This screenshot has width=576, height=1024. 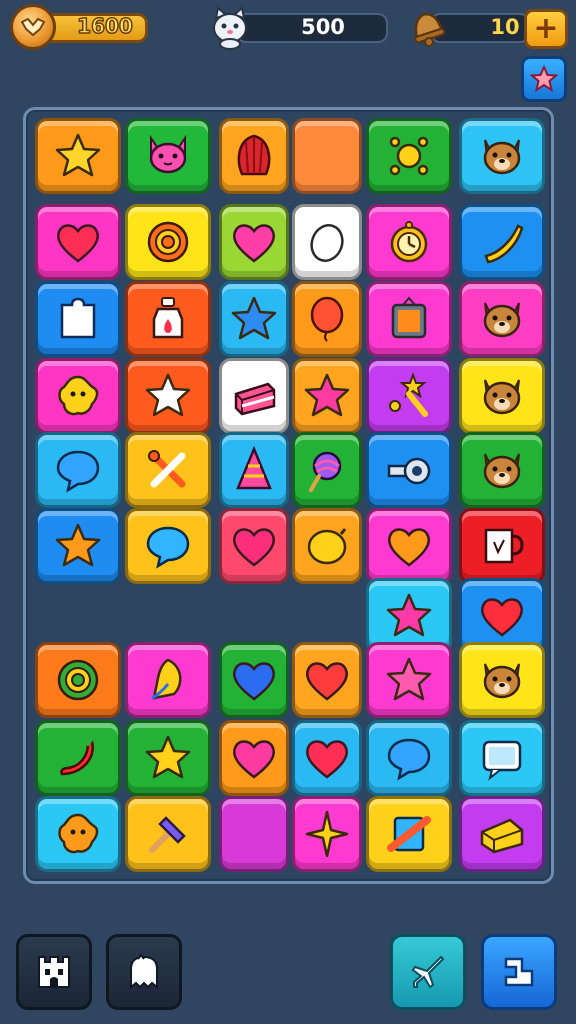 I want to click on plane-icon, so click(x=428, y=972).